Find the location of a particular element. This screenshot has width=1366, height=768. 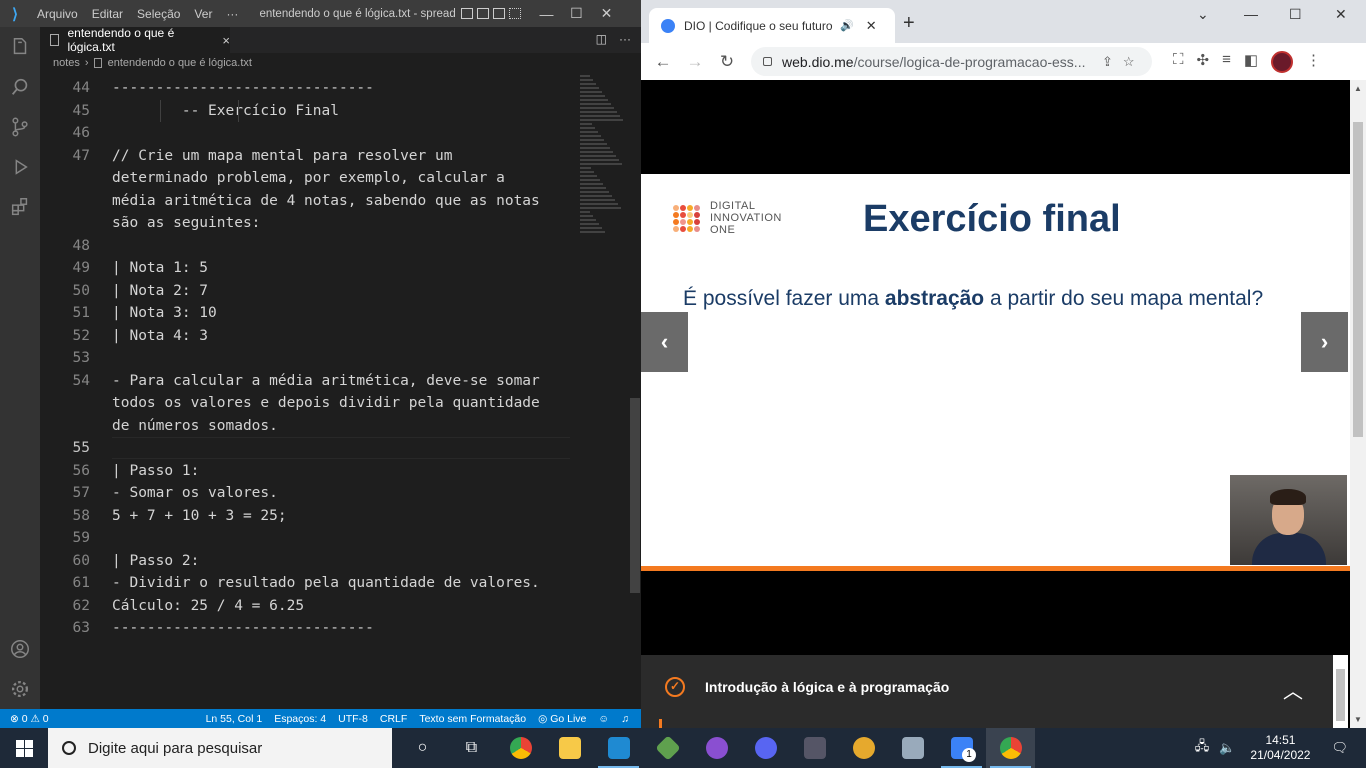

tab-close-icon: × is located at coordinates (226, 40).